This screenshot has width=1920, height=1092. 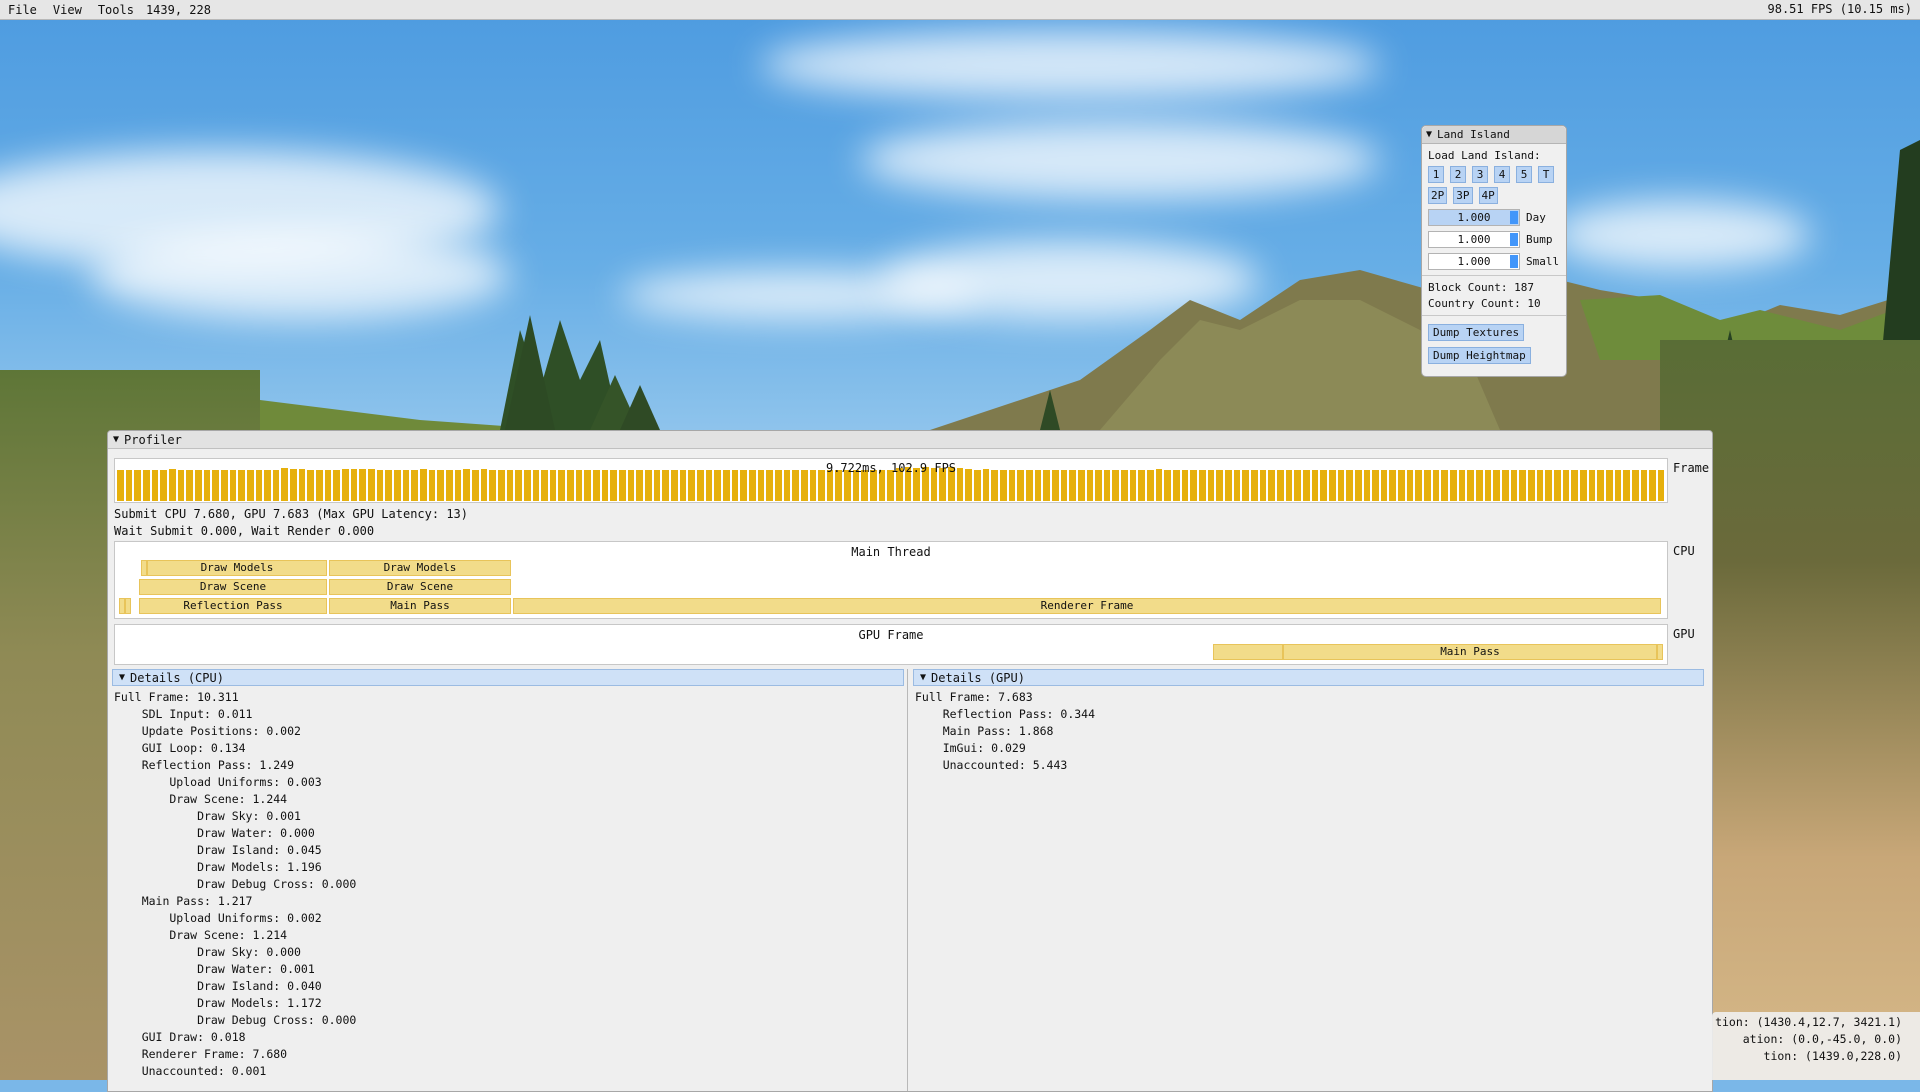 What do you see at coordinates (180, 1037) in the screenshot?
I see `cpu-detail-line: GUI Draw: 0.018` at bounding box center [180, 1037].